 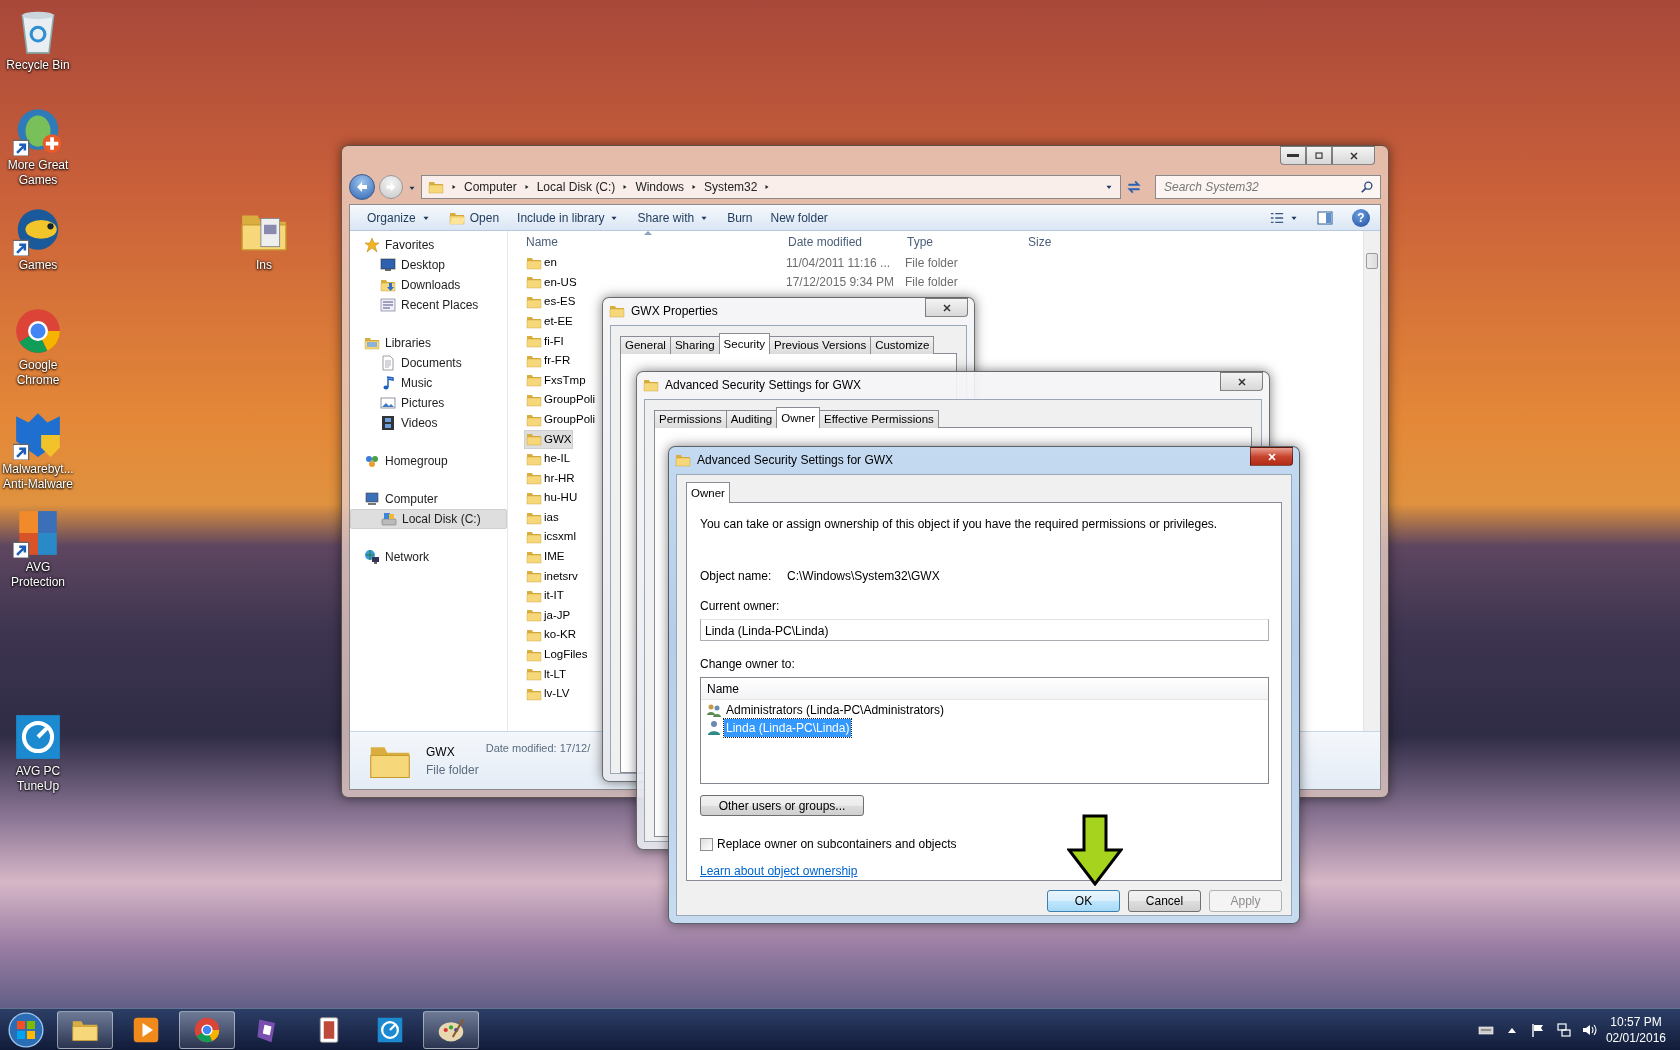 I want to click on dialog-button: Cancel, so click(x=1164, y=901).